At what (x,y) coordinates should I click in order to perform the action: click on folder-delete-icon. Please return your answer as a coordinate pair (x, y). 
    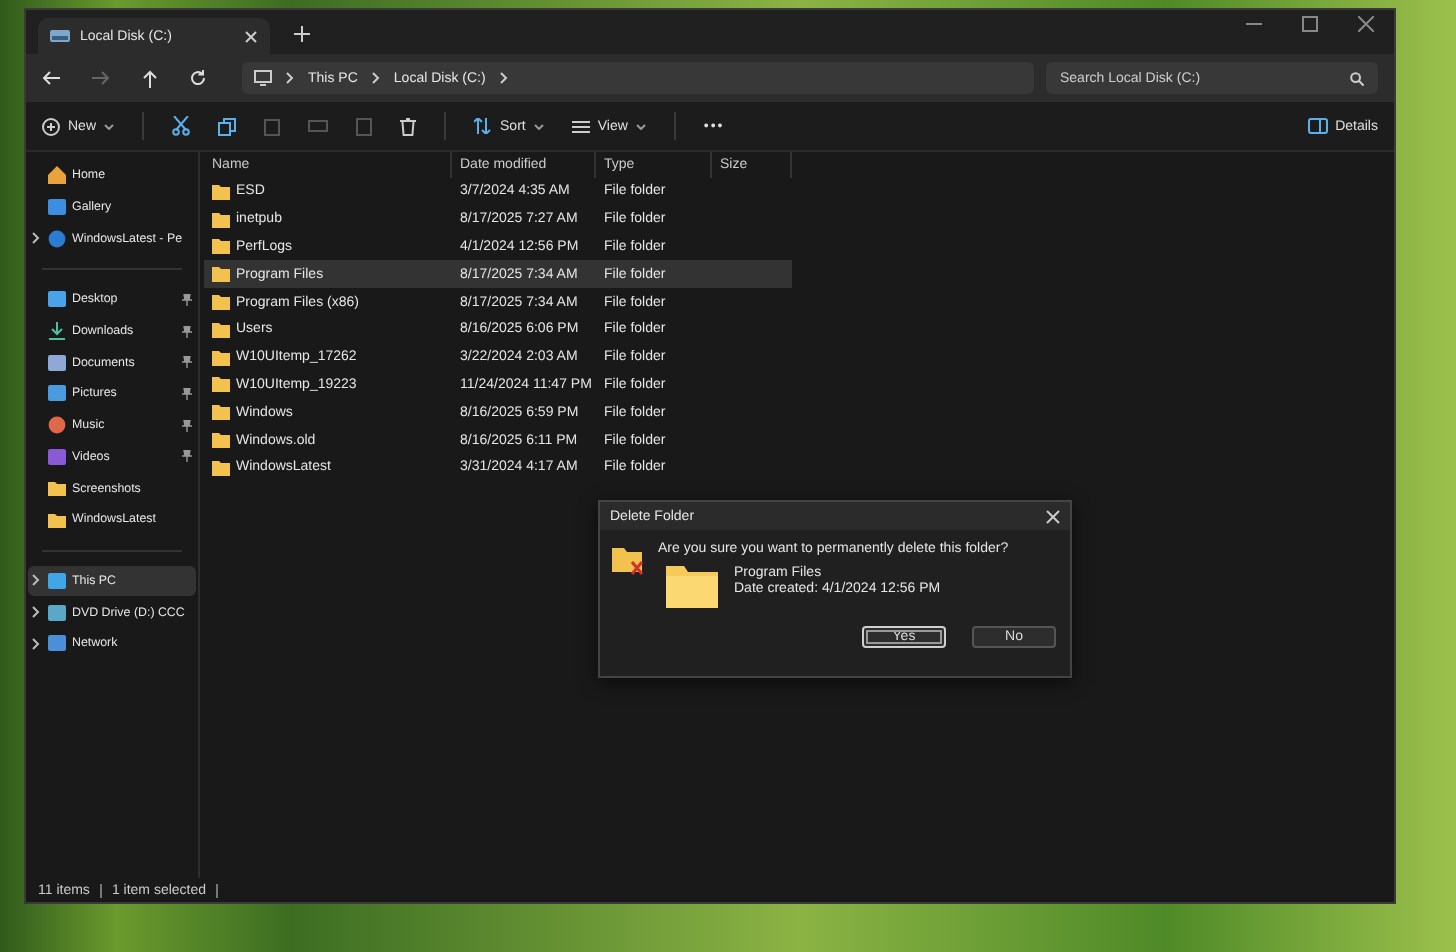
    Looking at the image, I should click on (629, 561).